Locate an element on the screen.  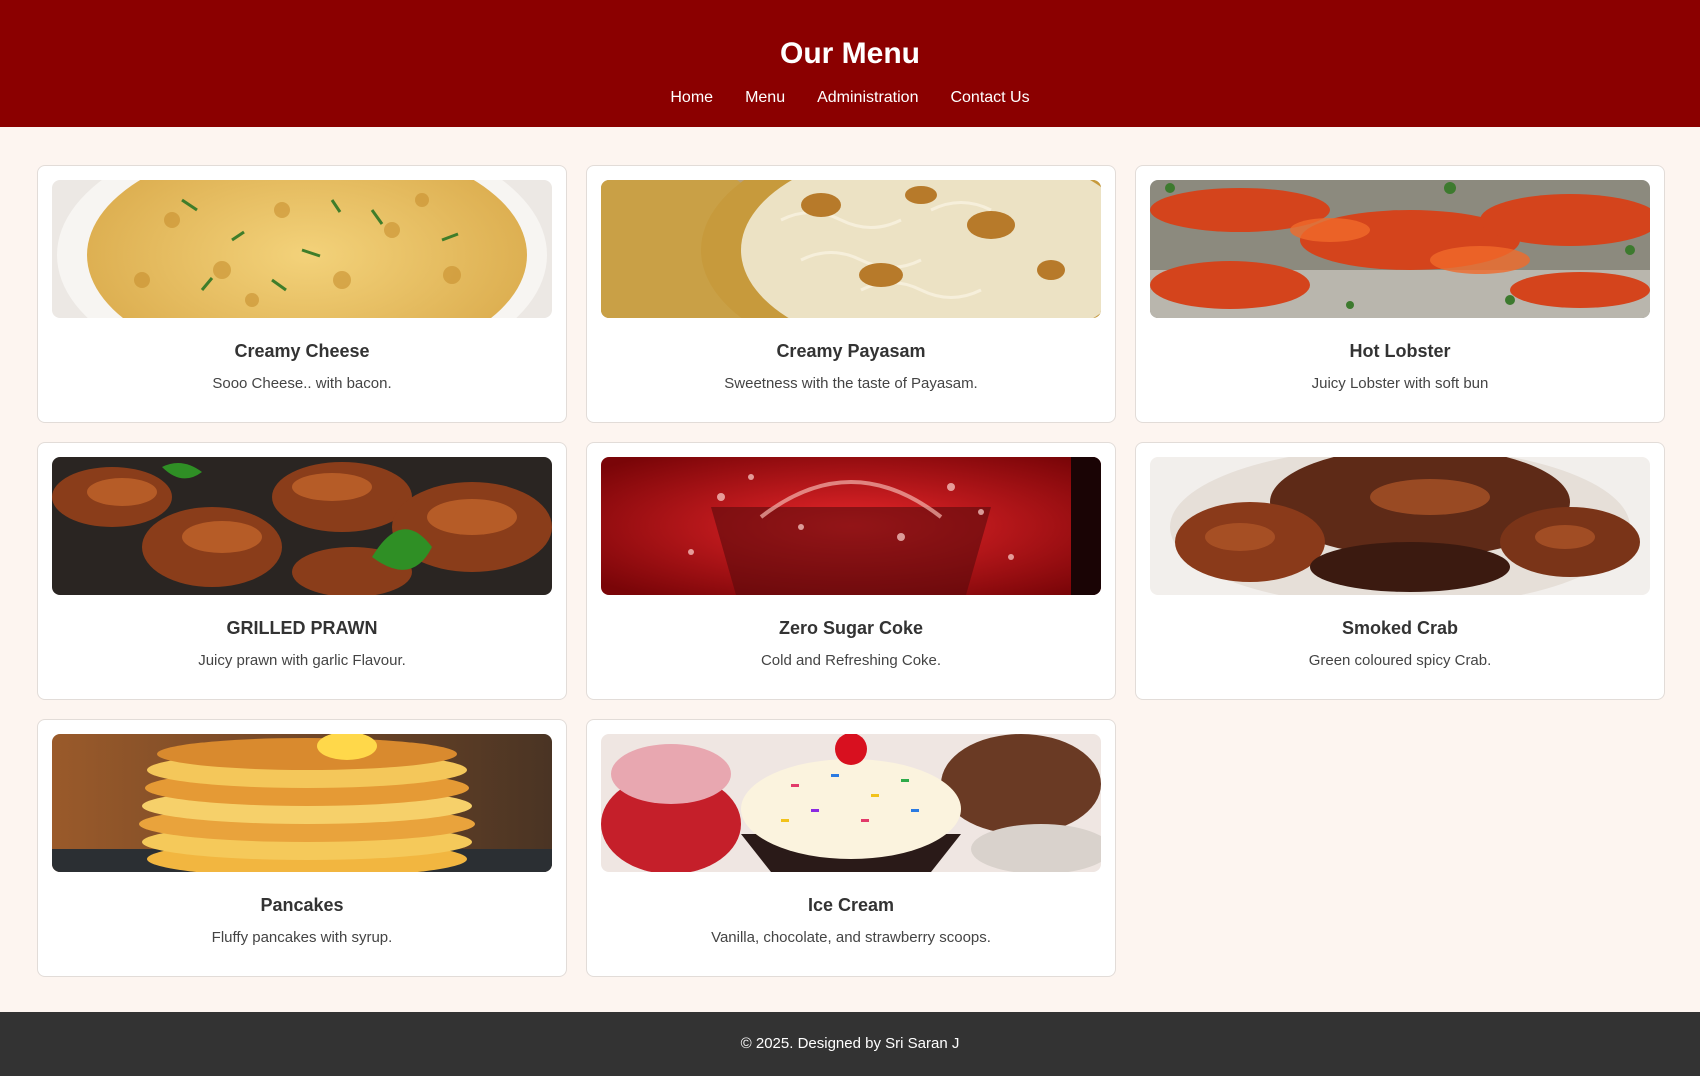
footer-copyright: © 2025. Designed by Sri Saran J is located at coordinates (850, 1043).